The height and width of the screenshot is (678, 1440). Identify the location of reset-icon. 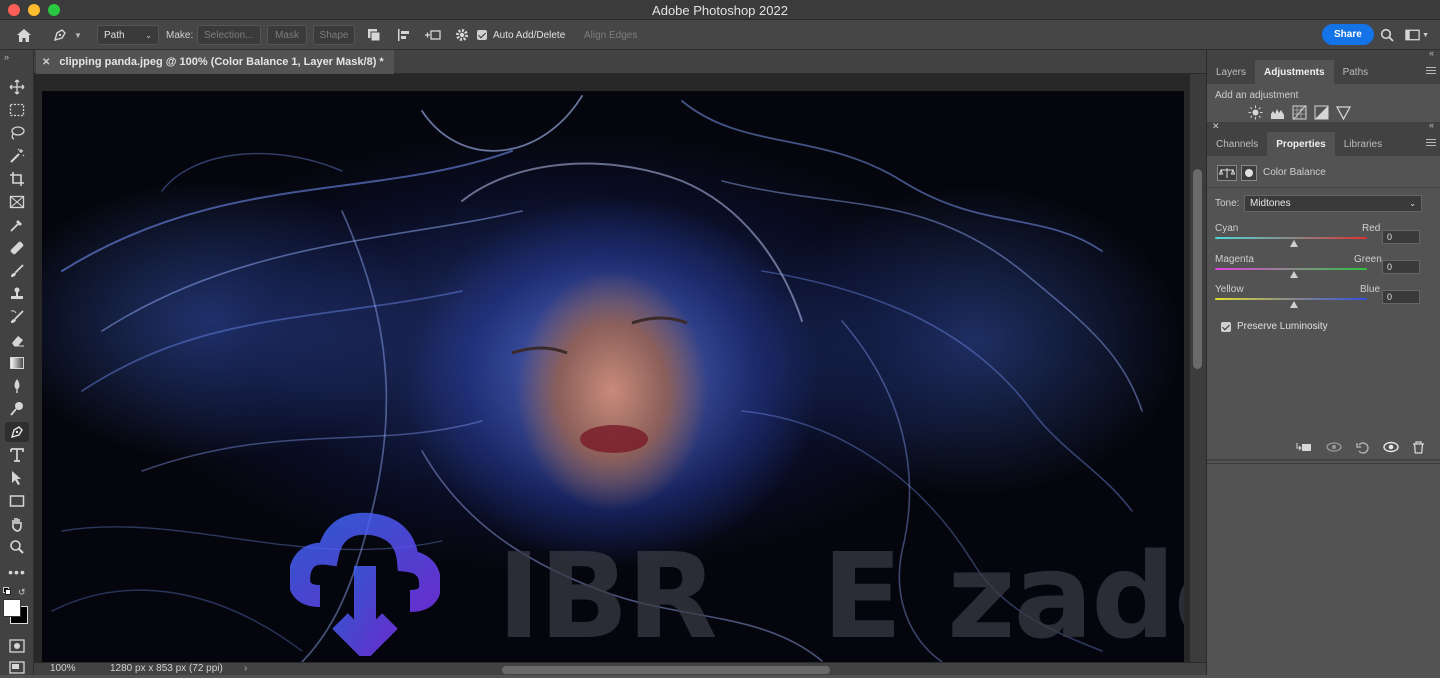
(1363, 447).